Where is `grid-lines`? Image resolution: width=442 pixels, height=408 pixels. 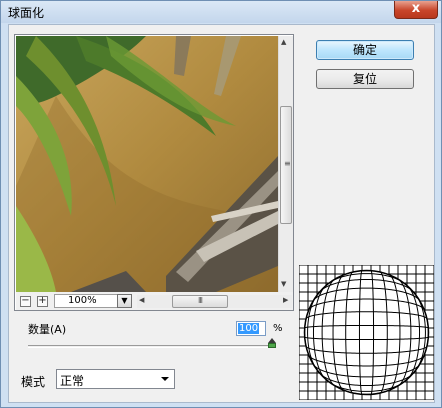
grid-lines is located at coordinates (366, 332).